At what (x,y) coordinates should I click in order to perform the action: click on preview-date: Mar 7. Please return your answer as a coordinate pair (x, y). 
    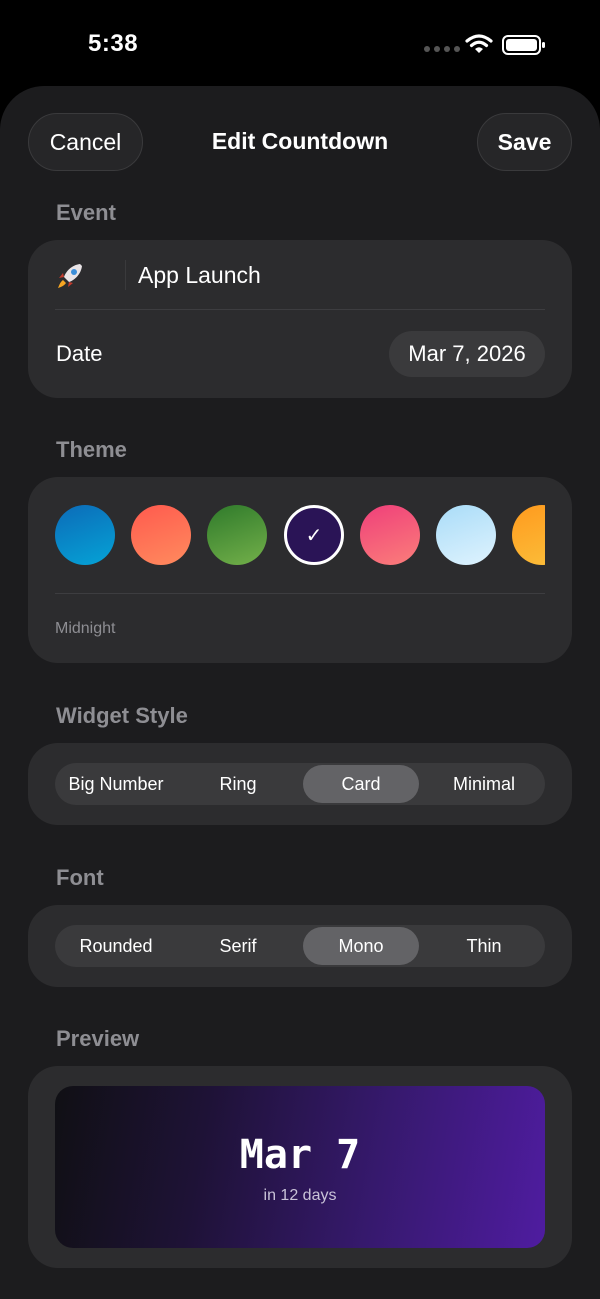
    Looking at the image, I should click on (300, 1155).